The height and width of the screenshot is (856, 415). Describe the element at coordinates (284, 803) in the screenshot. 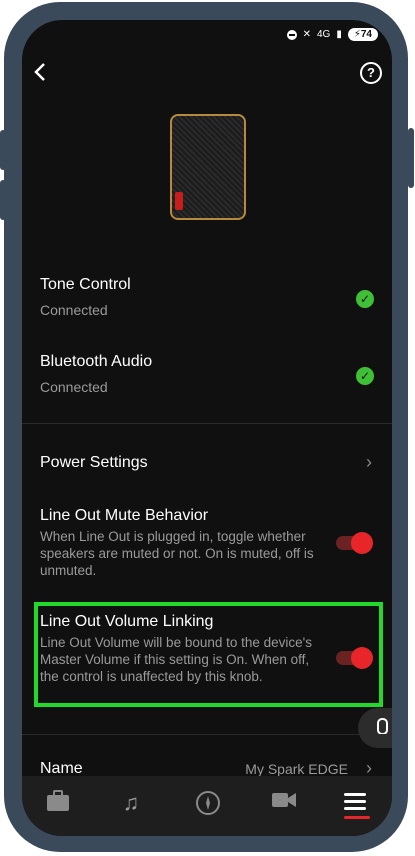

I see `video-camera-icon` at that location.